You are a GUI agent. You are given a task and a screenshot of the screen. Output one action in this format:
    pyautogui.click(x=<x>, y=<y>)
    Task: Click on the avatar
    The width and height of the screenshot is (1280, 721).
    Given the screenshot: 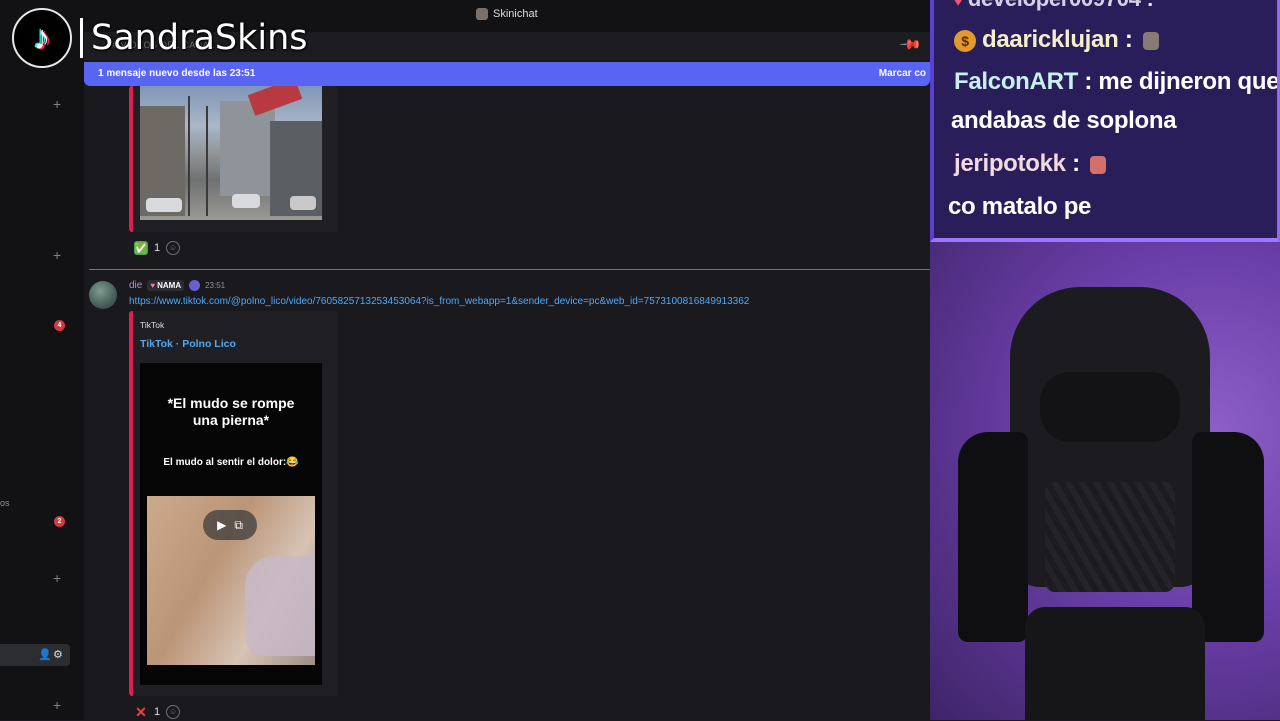 What is the action you would take?
    pyautogui.click(x=103, y=295)
    